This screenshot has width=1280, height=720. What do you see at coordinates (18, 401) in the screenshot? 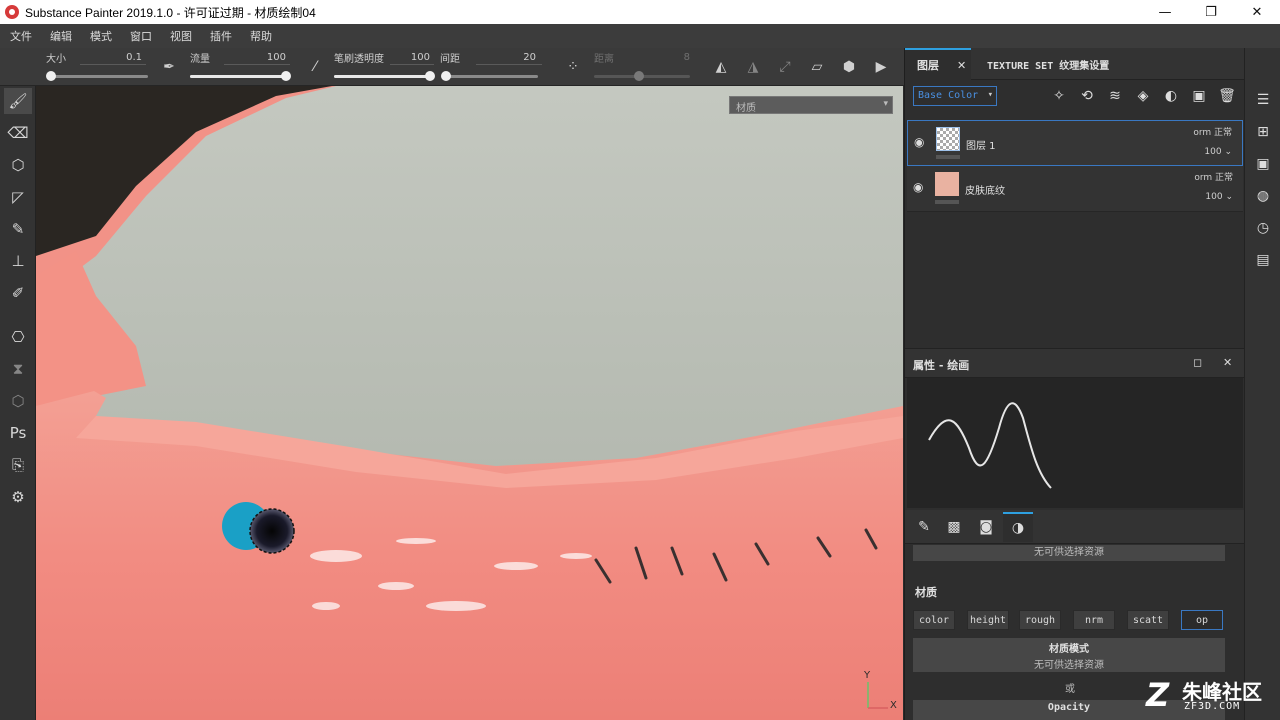
I see `iray-icon: ⬡` at bounding box center [18, 401].